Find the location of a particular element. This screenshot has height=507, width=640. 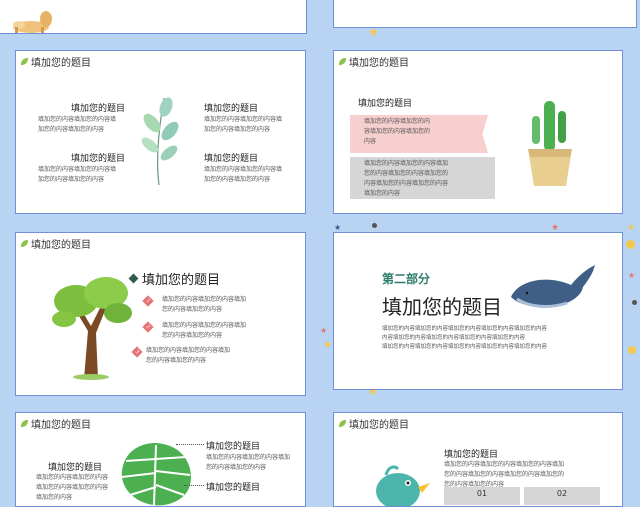

monstera-leaf-illustration is located at coordinates (156, 474).